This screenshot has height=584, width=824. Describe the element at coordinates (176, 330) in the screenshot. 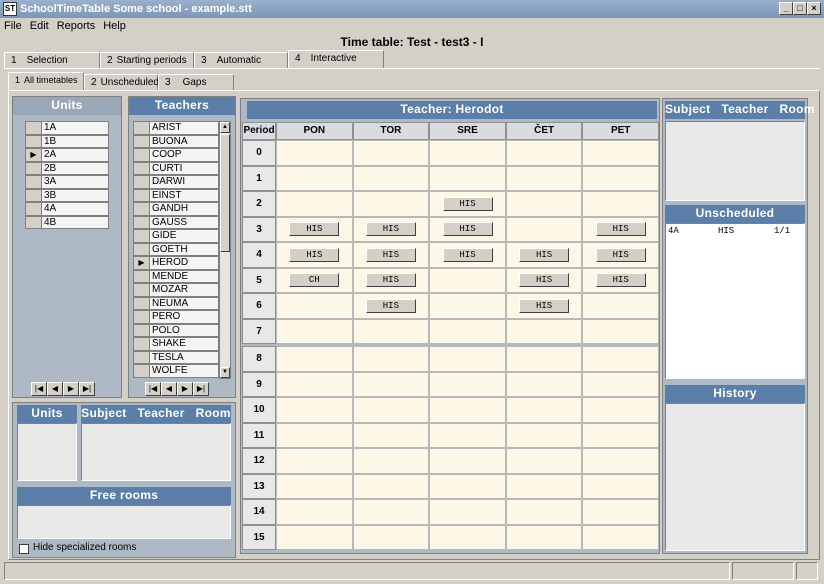

I see `list-item: POLO` at that location.